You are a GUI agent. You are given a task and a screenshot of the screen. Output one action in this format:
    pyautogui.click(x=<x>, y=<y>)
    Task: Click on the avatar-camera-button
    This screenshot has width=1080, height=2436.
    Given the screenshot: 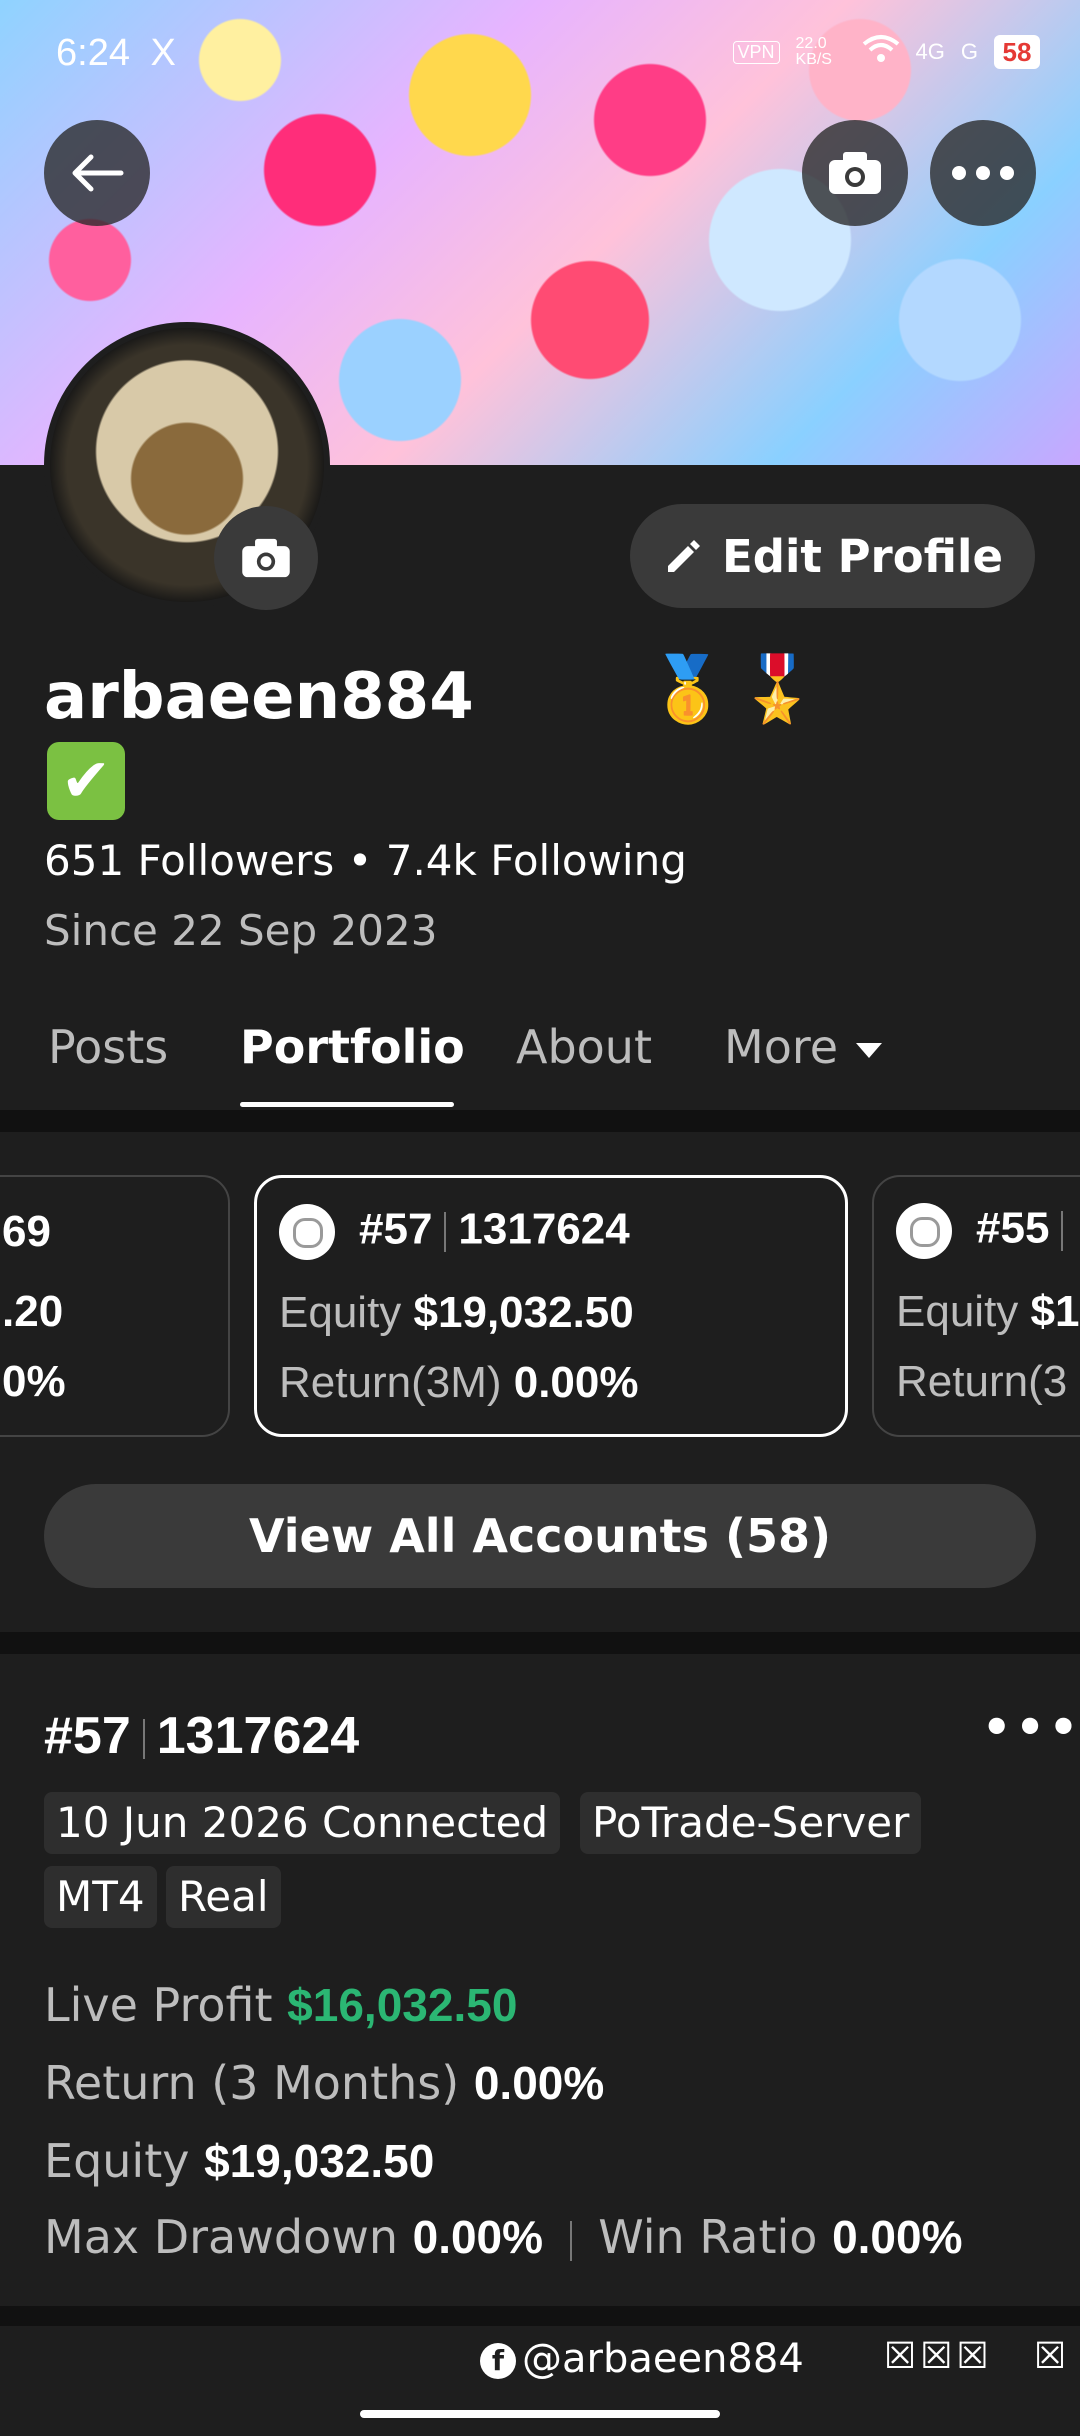 What is the action you would take?
    pyautogui.click(x=266, y=558)
    